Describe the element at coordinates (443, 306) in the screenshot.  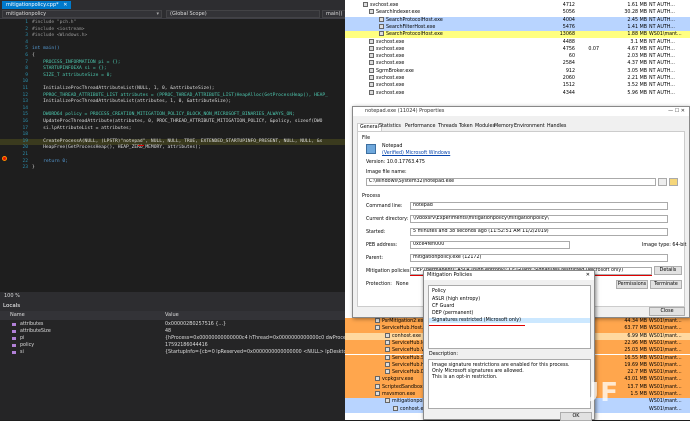
I see `policy-item: CF Guard` at that location.